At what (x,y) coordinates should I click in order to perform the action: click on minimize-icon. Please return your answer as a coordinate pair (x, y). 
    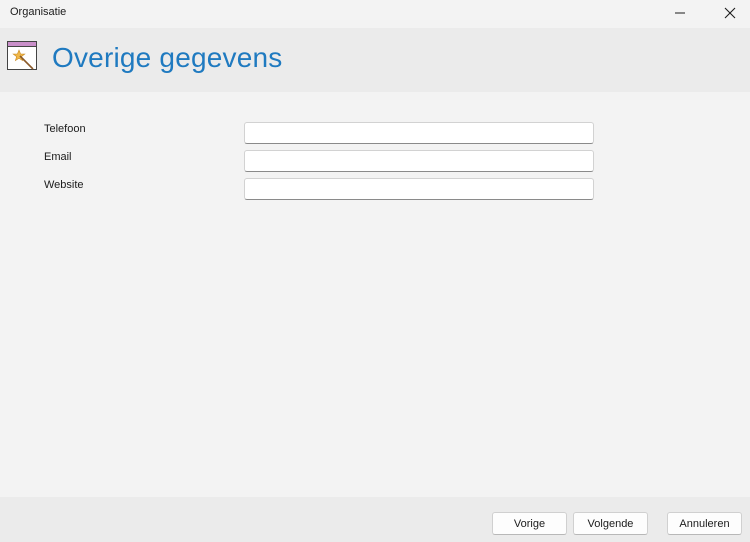
    Looking at the image, I should click on (680, 13).